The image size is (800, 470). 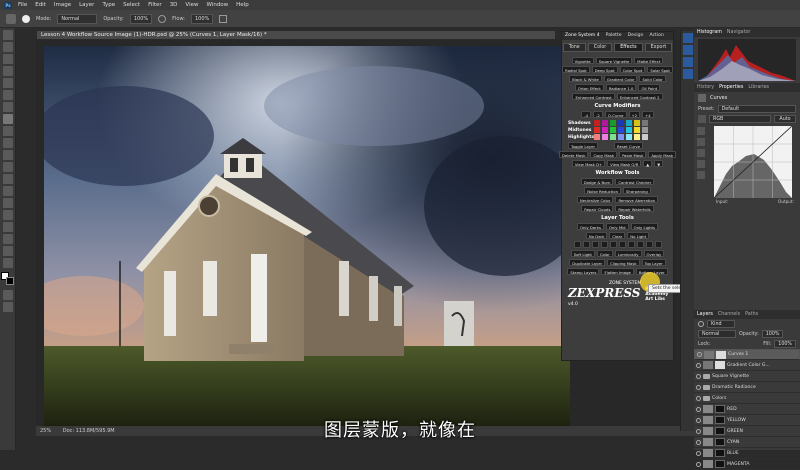 What do you see at coordinates (577, 244) in the screenshot?
I see `opacity-10-button` at bounding box center [577, 244].